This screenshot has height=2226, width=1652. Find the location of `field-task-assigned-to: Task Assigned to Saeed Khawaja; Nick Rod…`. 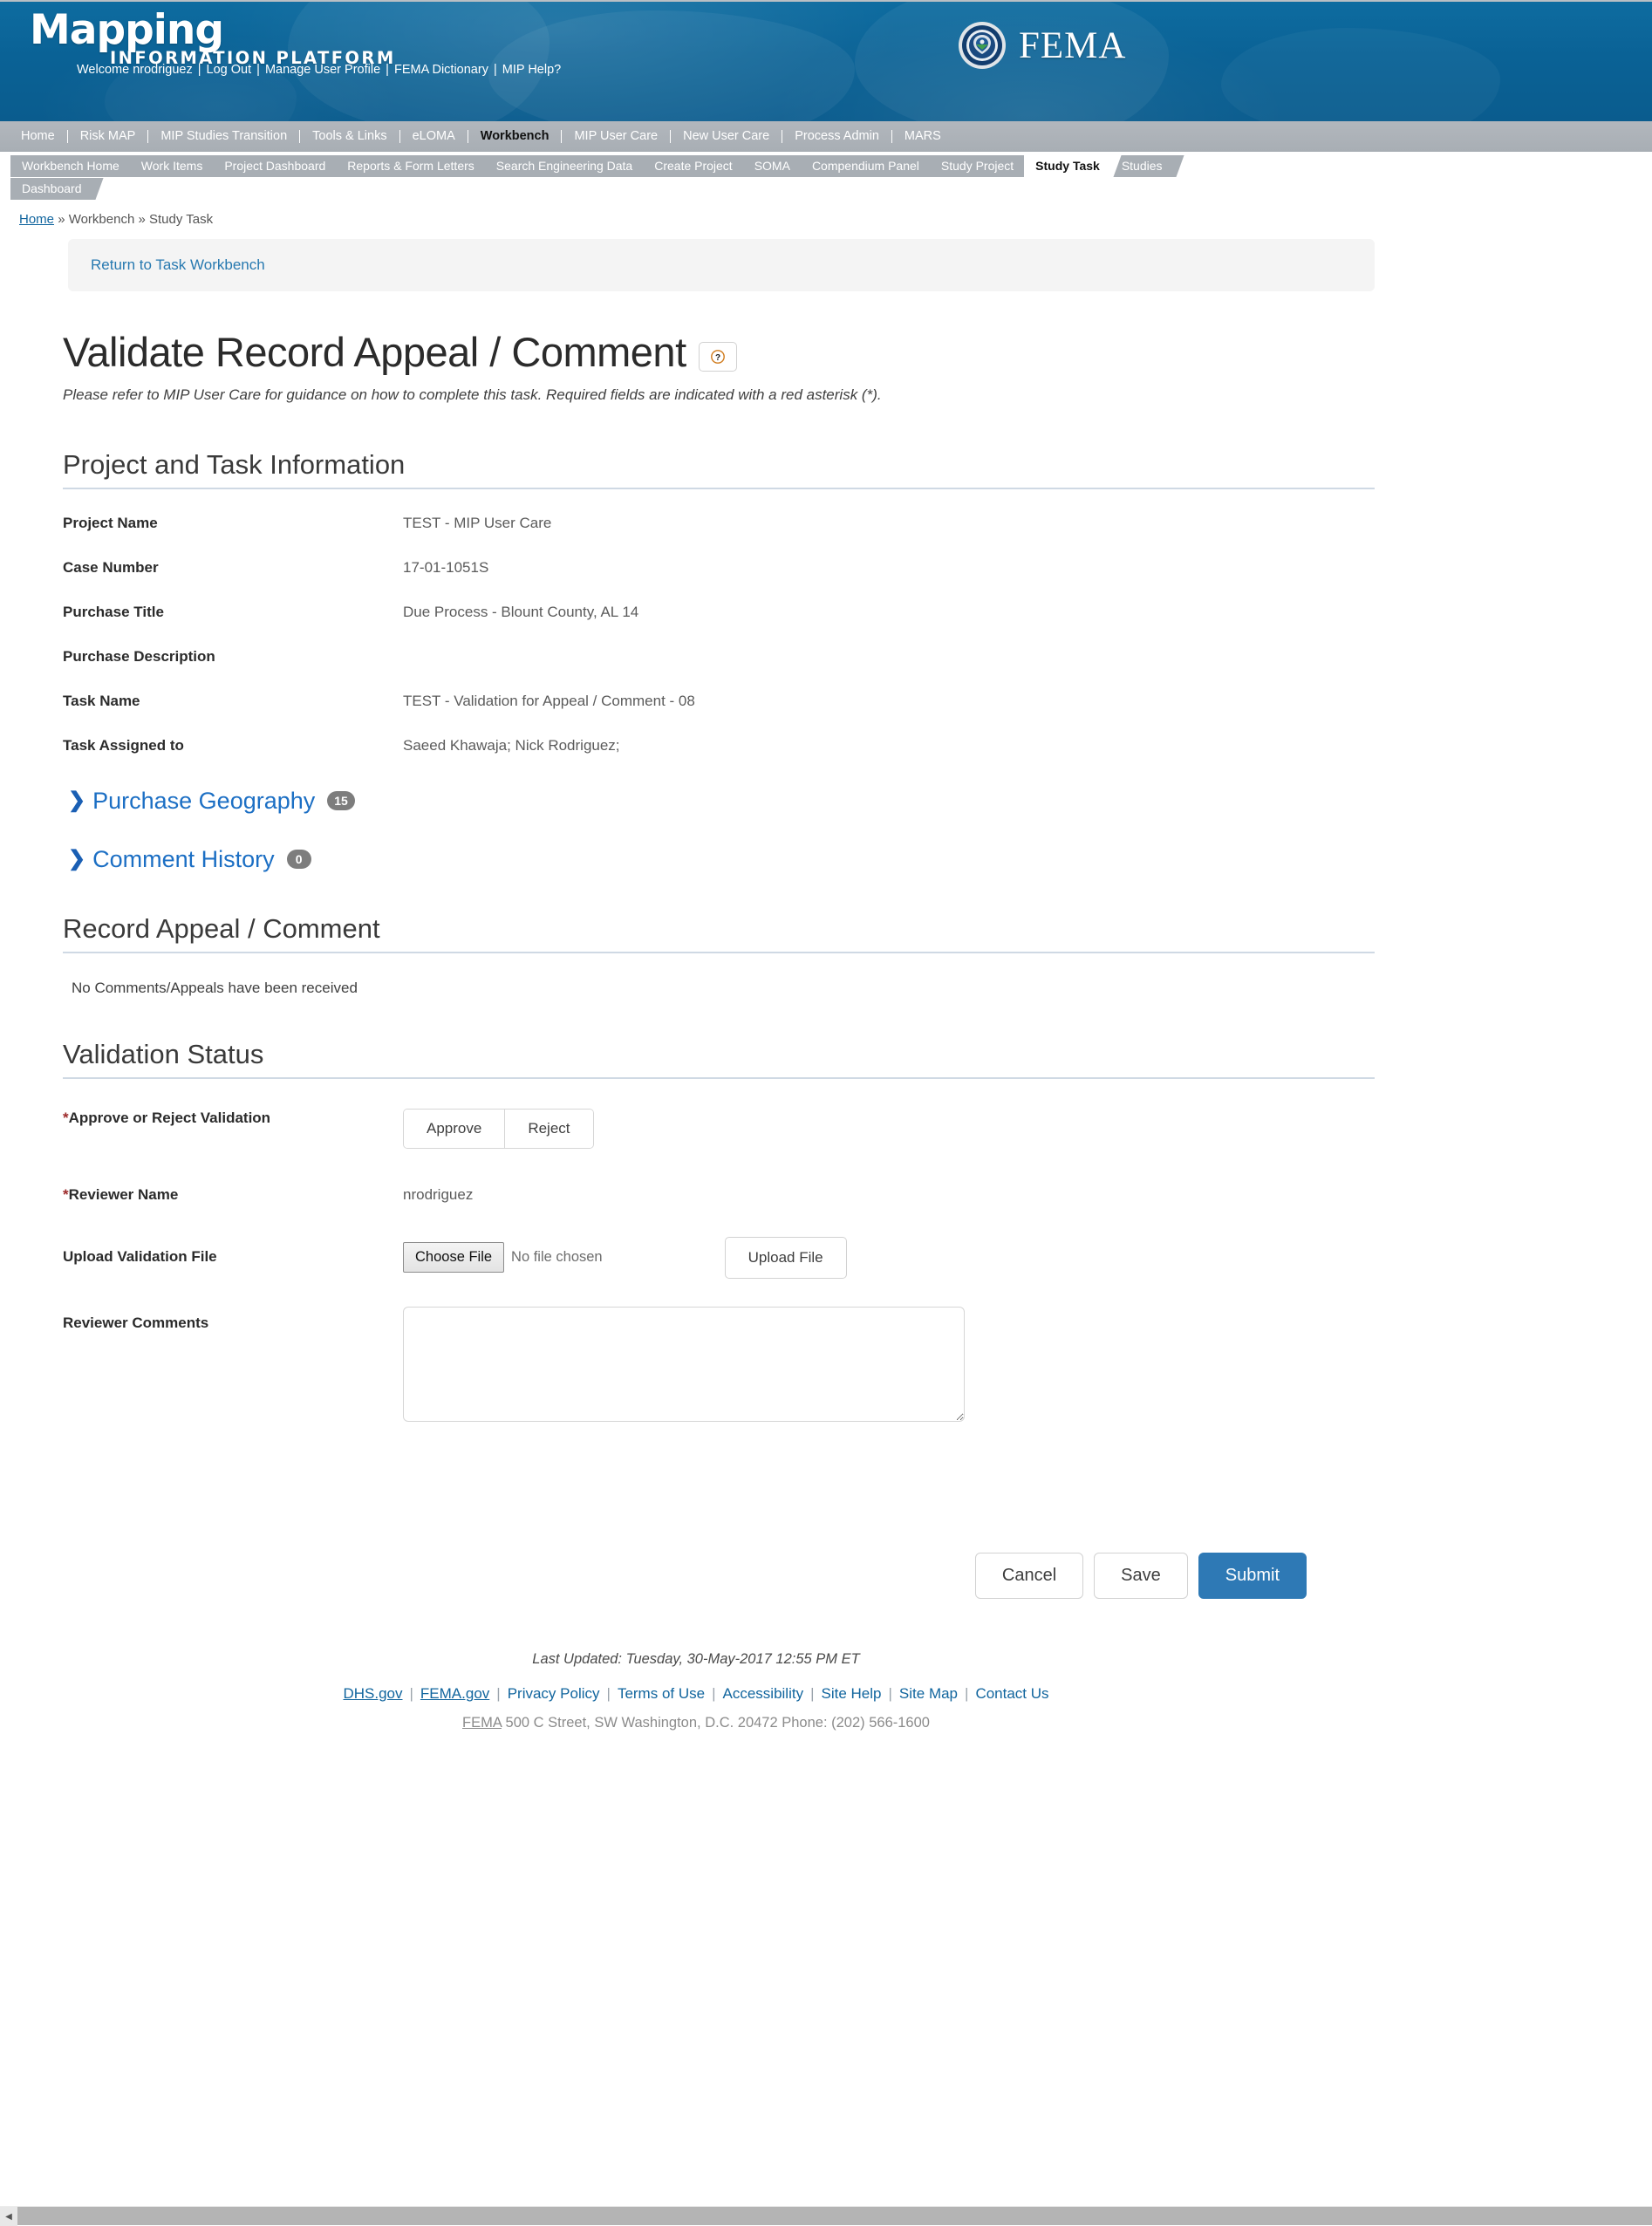

field-task-assigned-to: Task Assigned to Saeed Khawaja; Nick Rod… is located at coordinates (717, 746).